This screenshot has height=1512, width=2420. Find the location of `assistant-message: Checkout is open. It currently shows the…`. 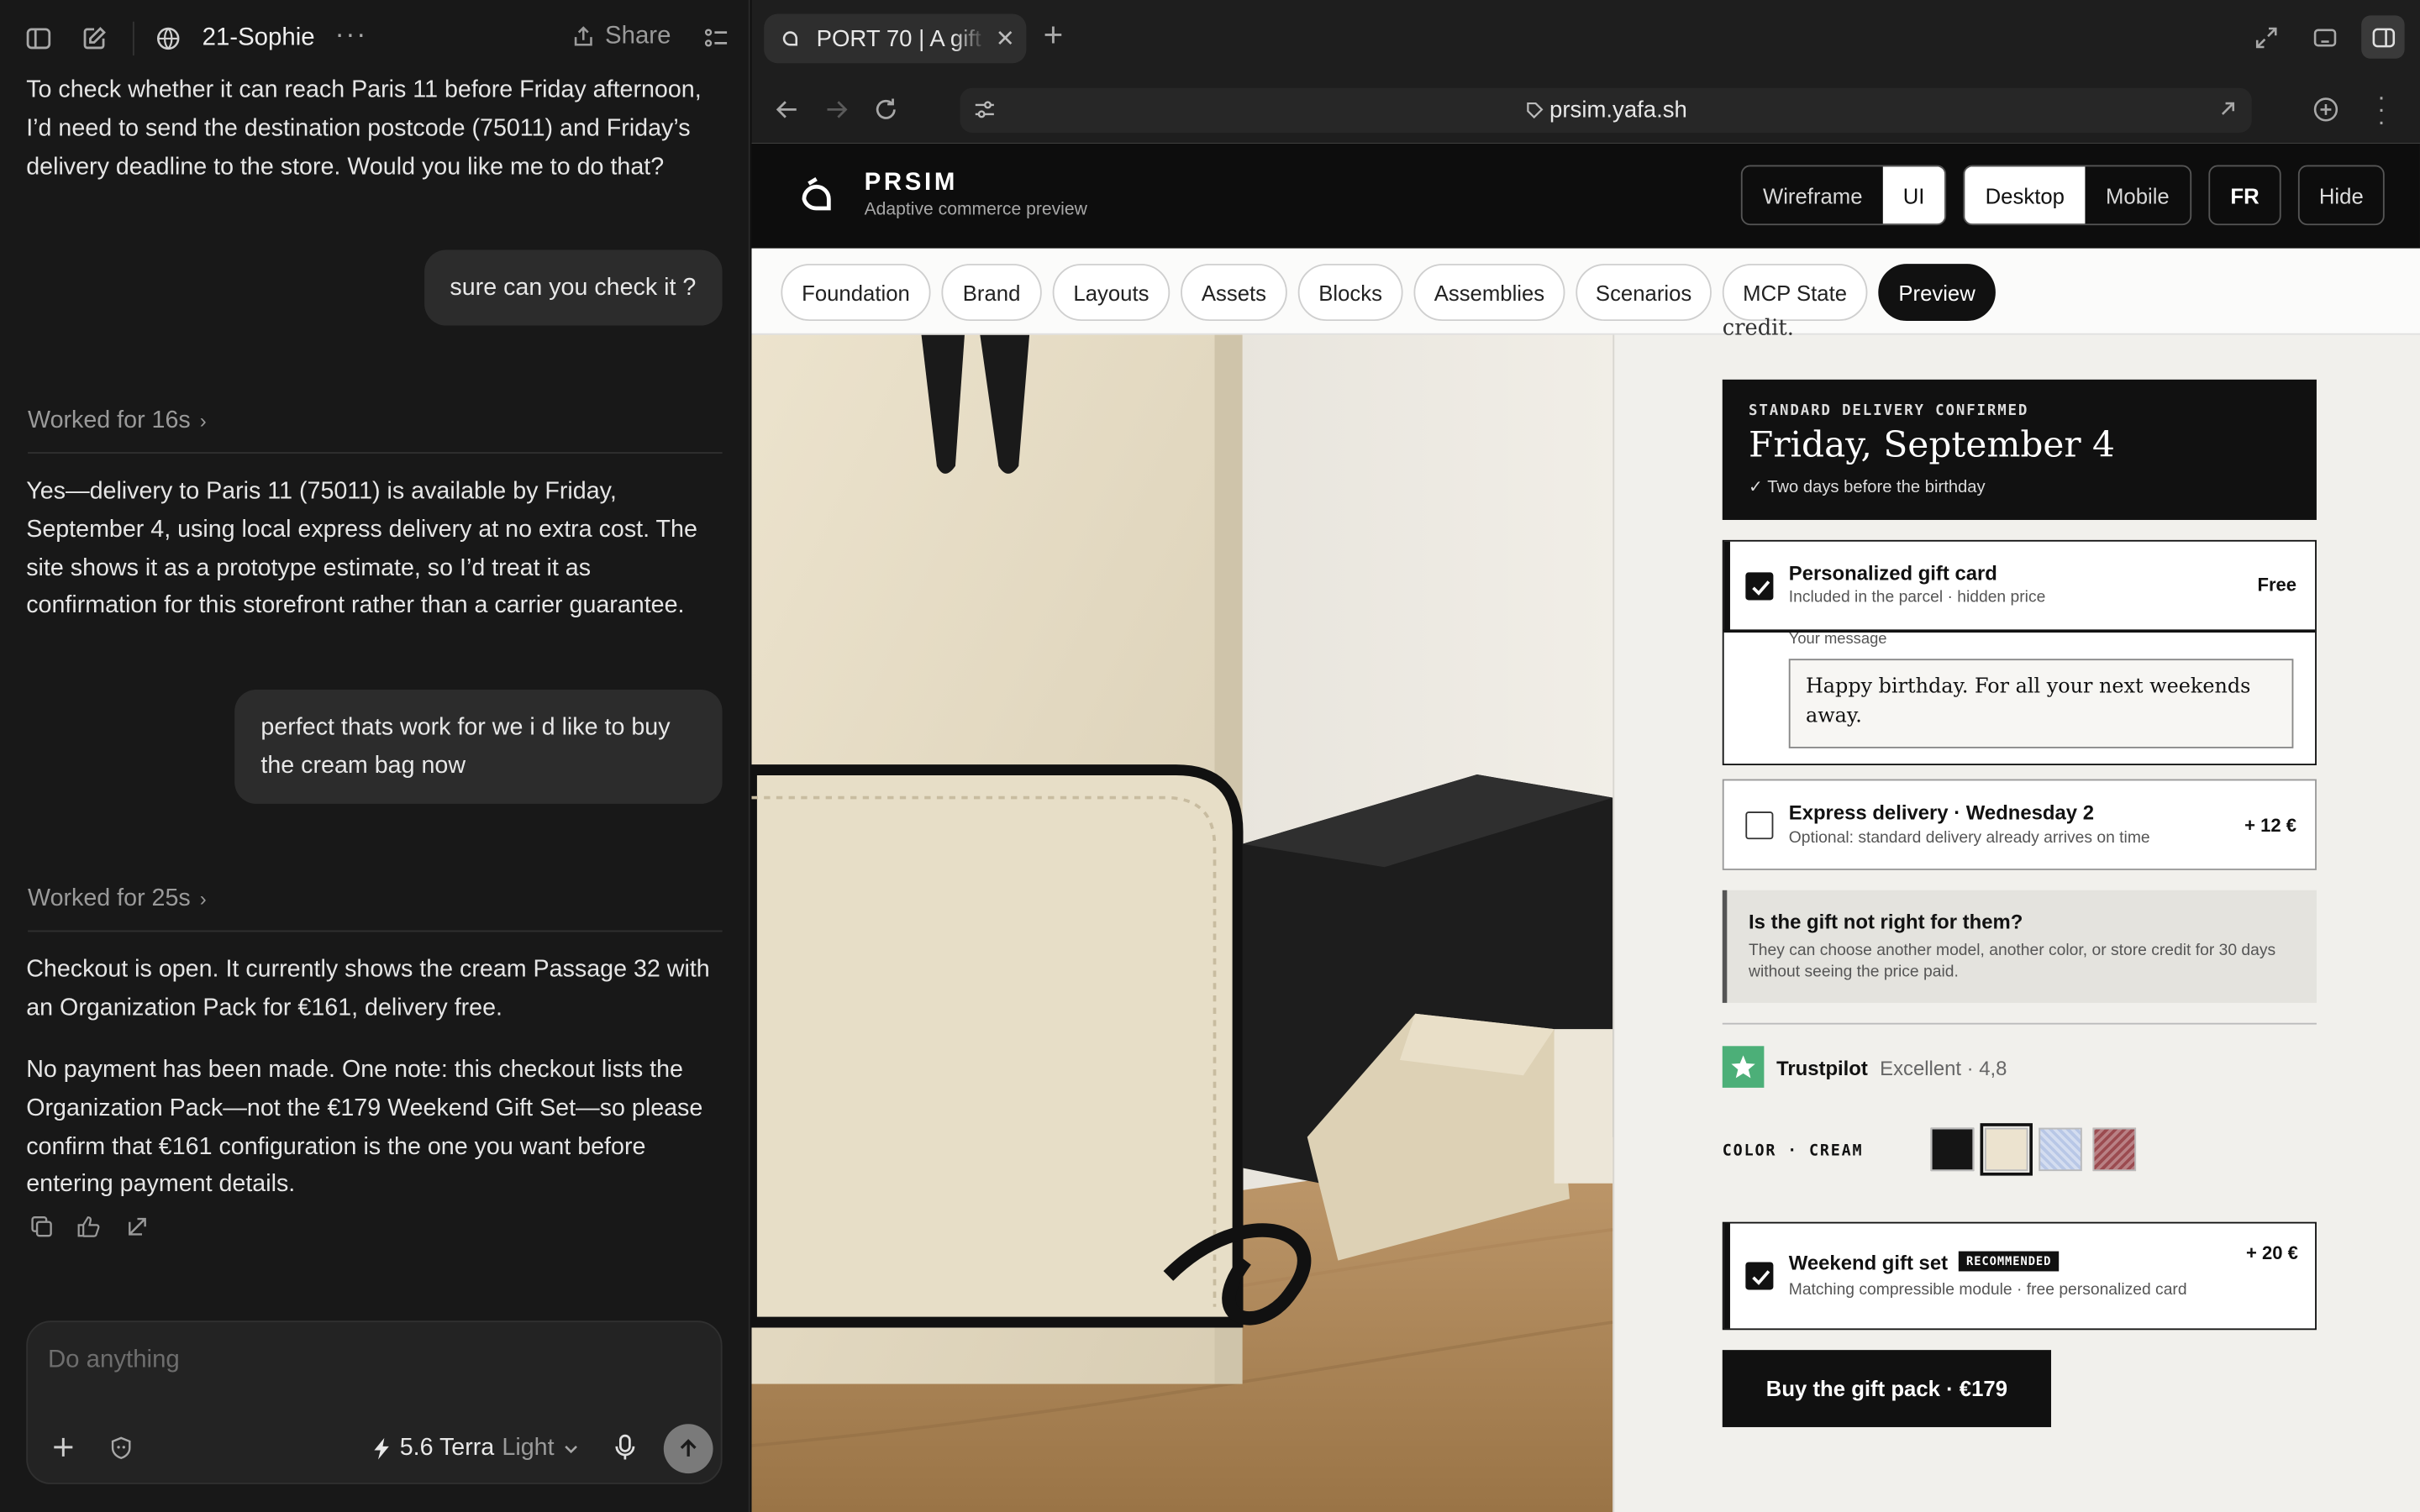

assistant-message: Checkout is open. It currently shows the… is located at coordinates (368, 988).